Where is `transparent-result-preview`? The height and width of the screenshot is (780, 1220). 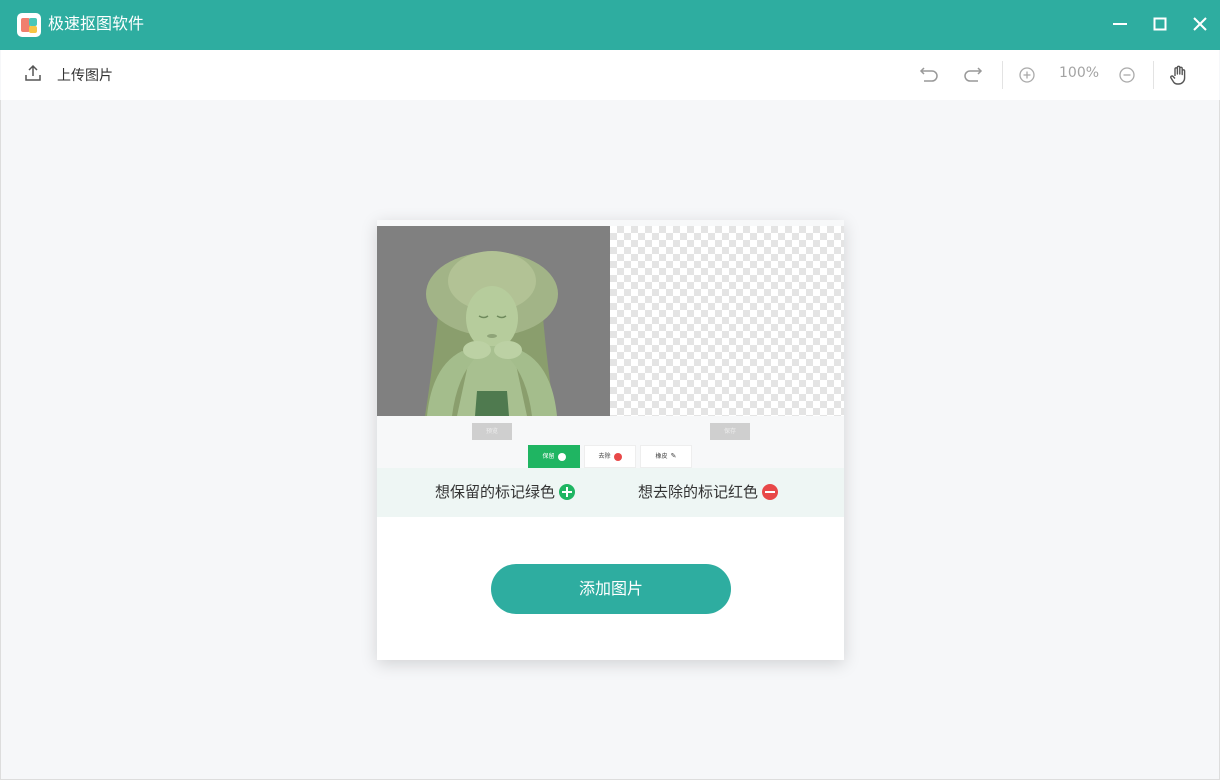 transparent-result-preview is located at coordinates (727, 321).